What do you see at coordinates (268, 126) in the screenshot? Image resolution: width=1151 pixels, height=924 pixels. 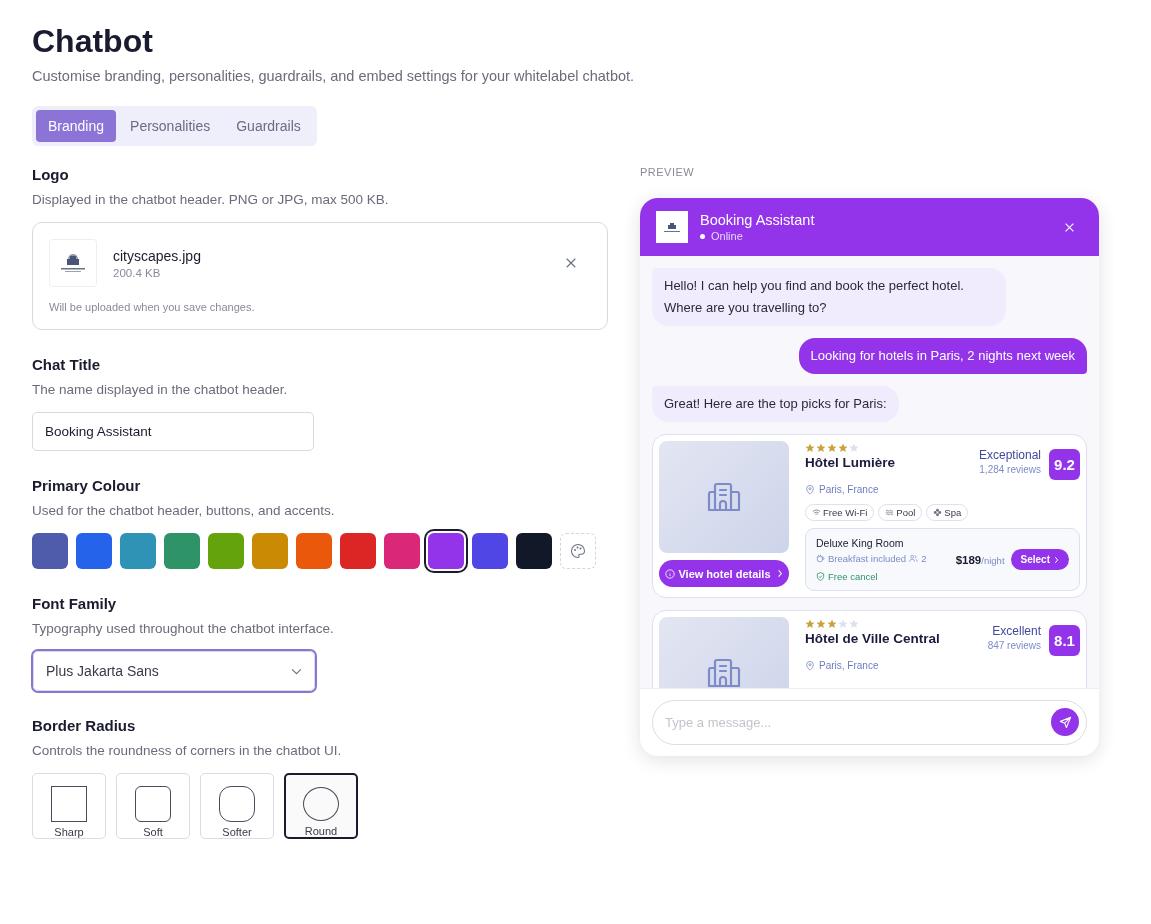 I see `tab: Guardrails` at bounding box center [268, 126].